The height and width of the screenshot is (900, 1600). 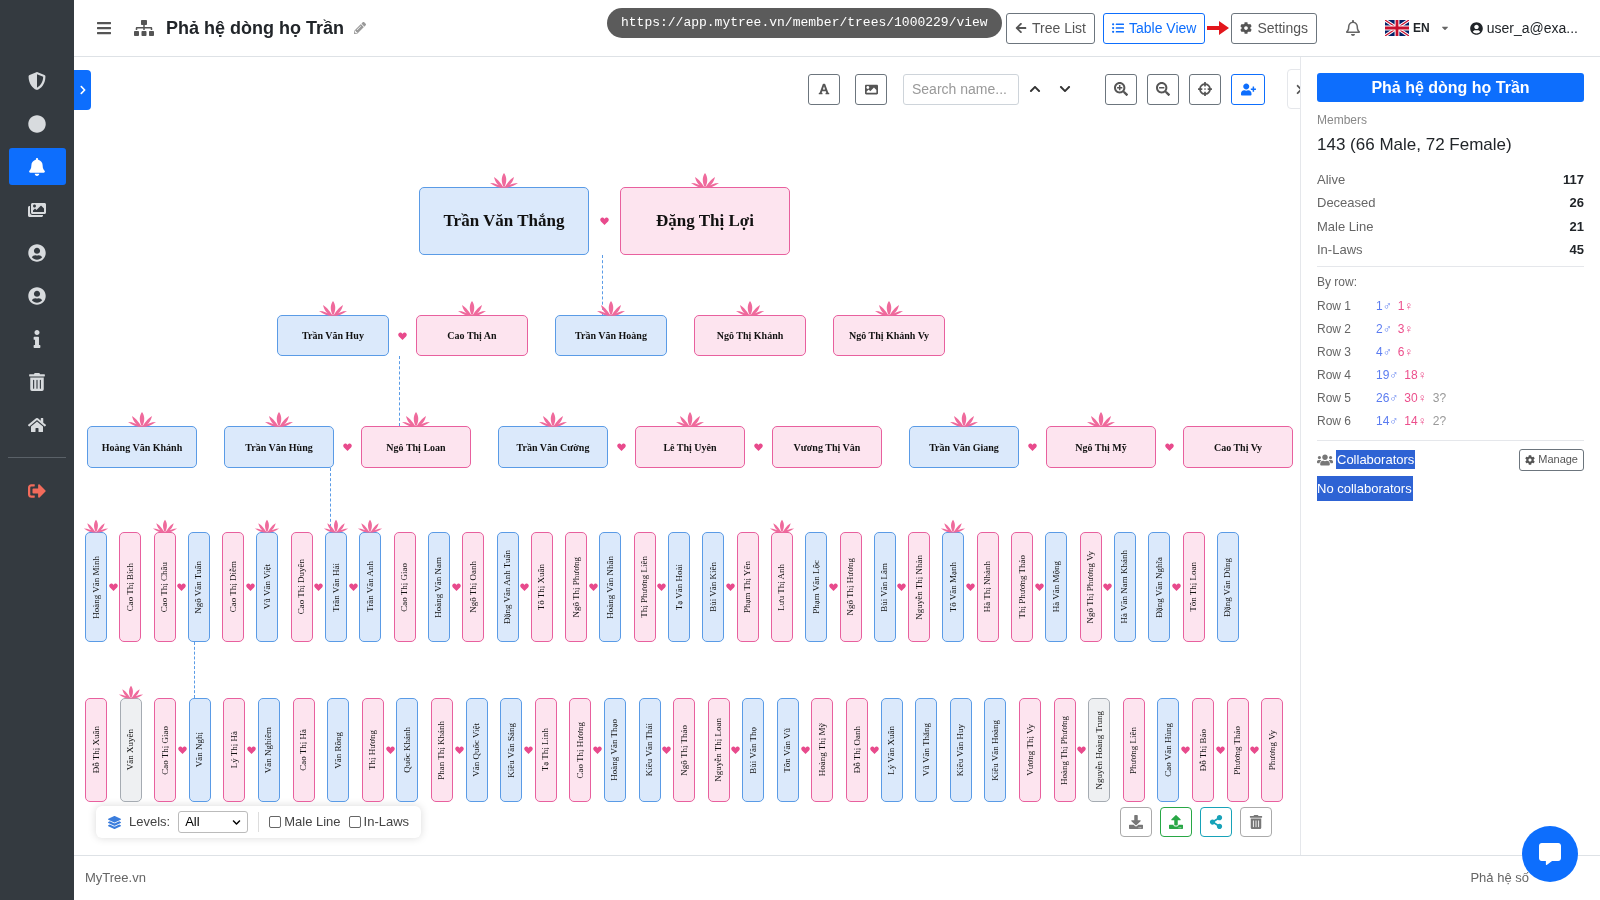 I want to click on person-node: Vương Thị Vân, so click(x=827, y=447).